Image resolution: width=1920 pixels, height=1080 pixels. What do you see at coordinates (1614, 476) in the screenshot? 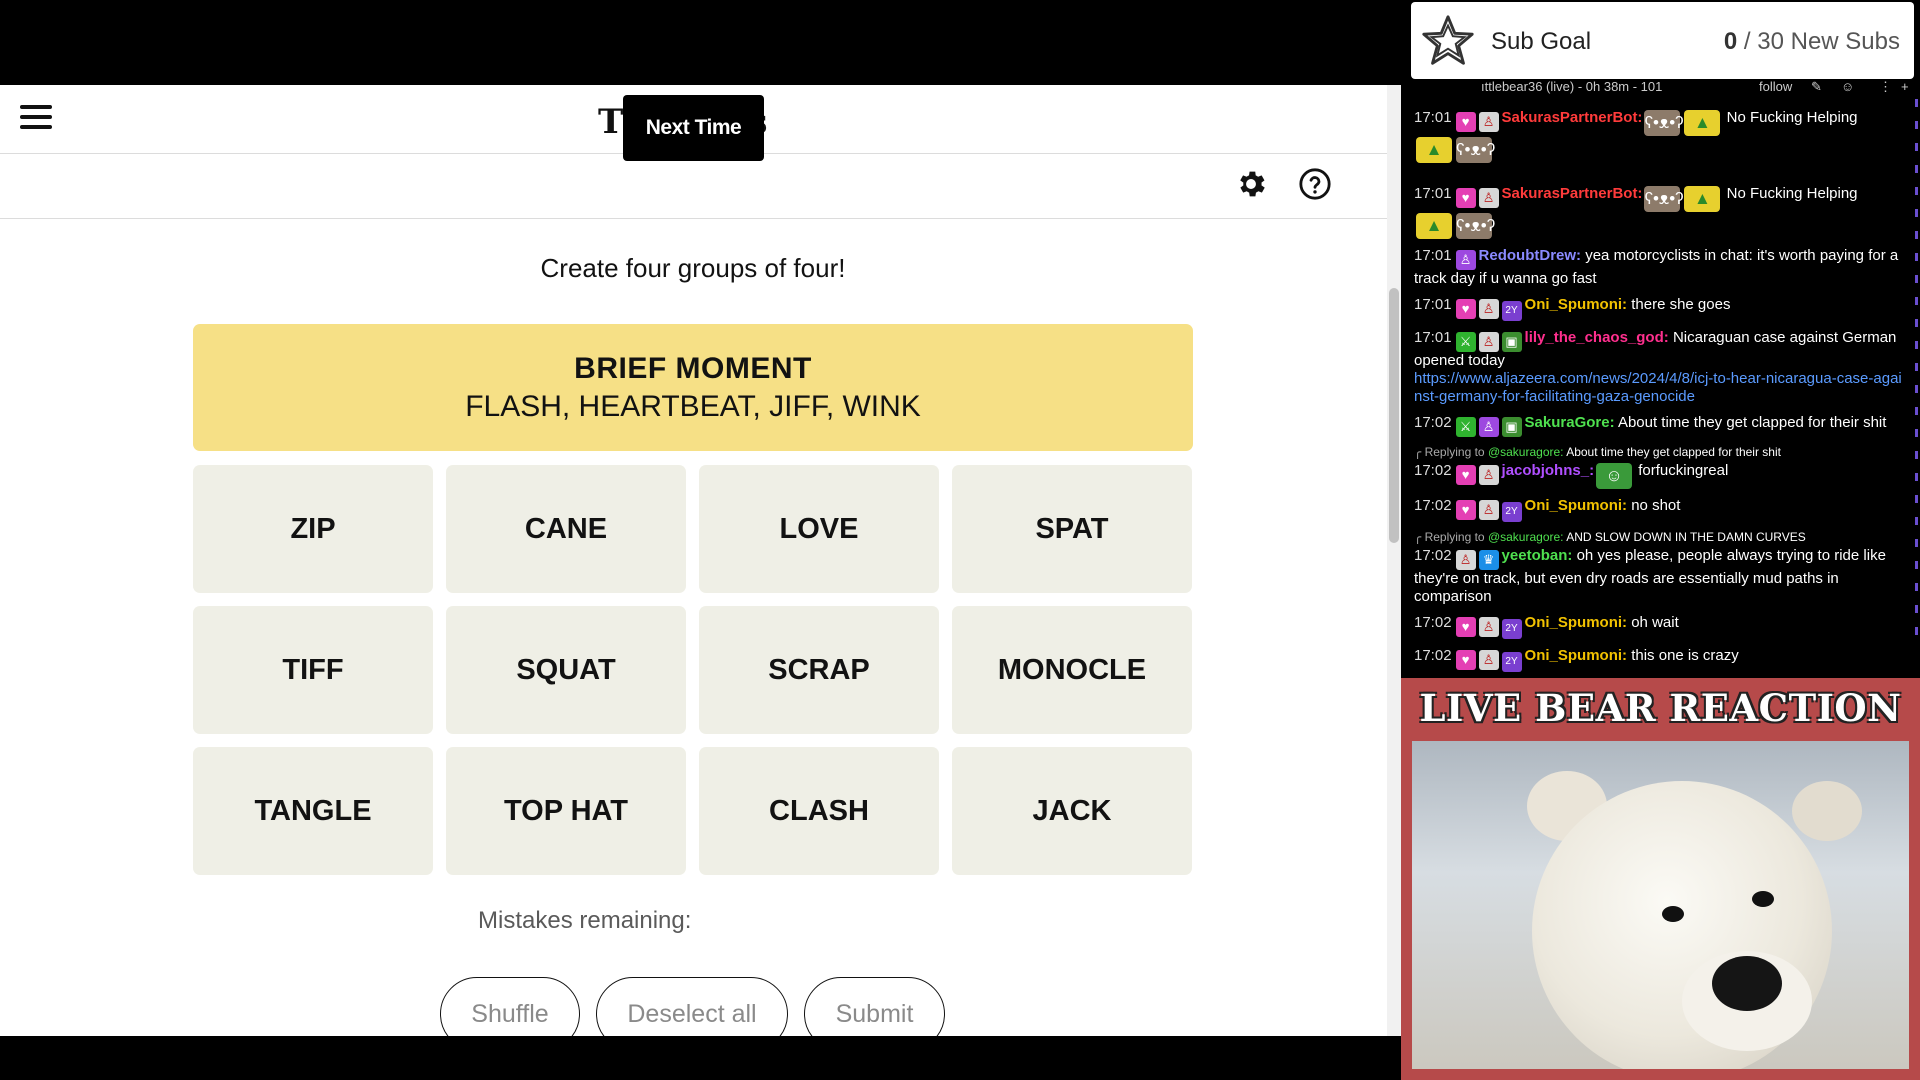
I see `pepe-emote-icon: ☺` at bounding box center [1614, 476].